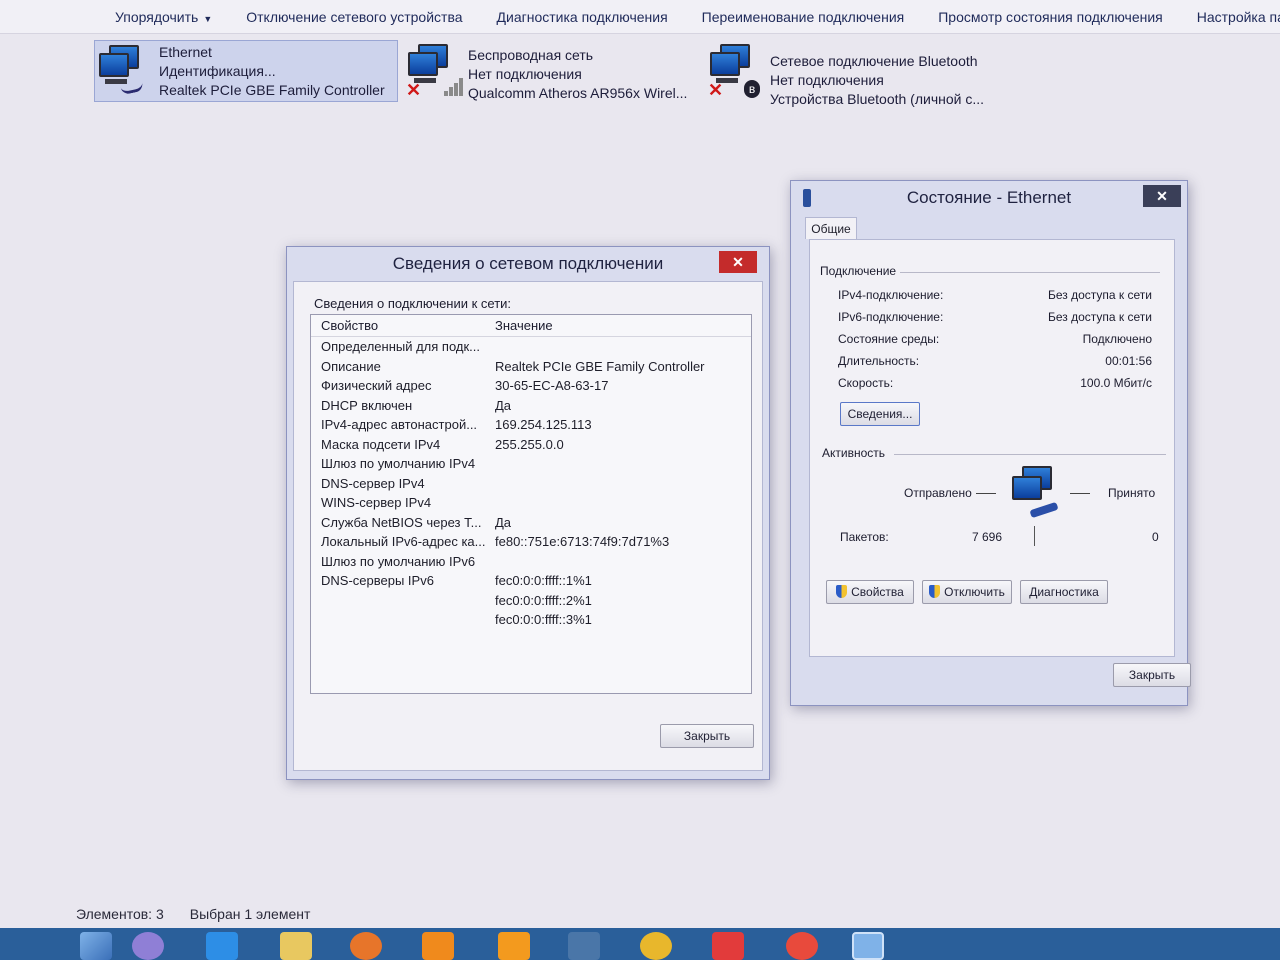  I want to click on yandex-icon, so click(728, 946).